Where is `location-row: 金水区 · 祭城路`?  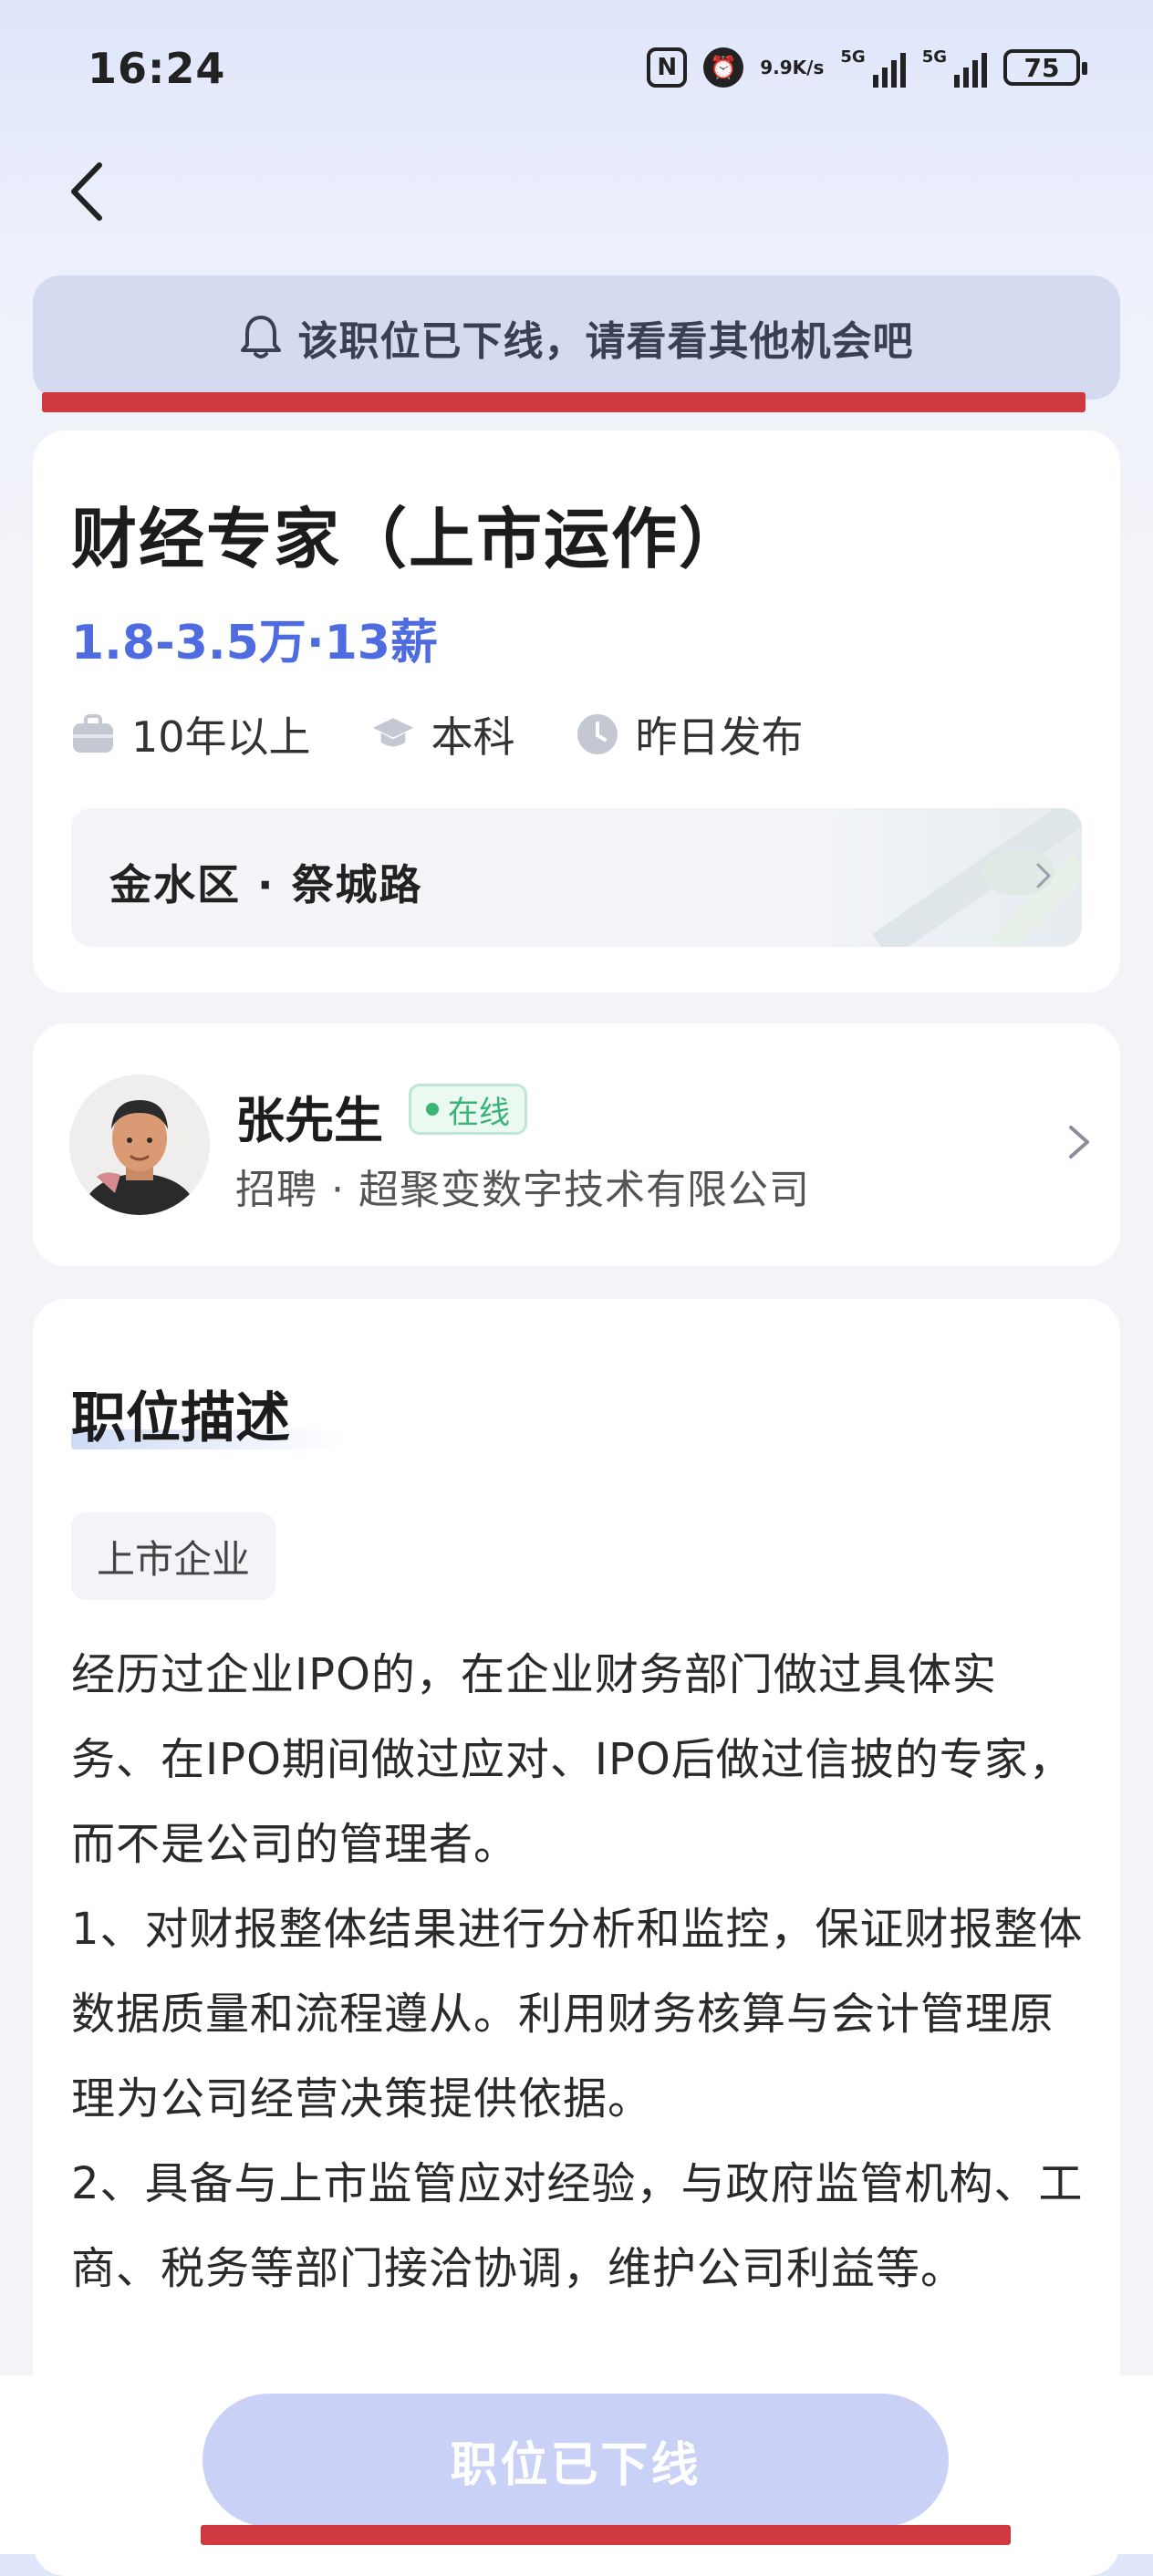 location-row: 金水区 · 祭城路 is located at coordinates (576, 877).